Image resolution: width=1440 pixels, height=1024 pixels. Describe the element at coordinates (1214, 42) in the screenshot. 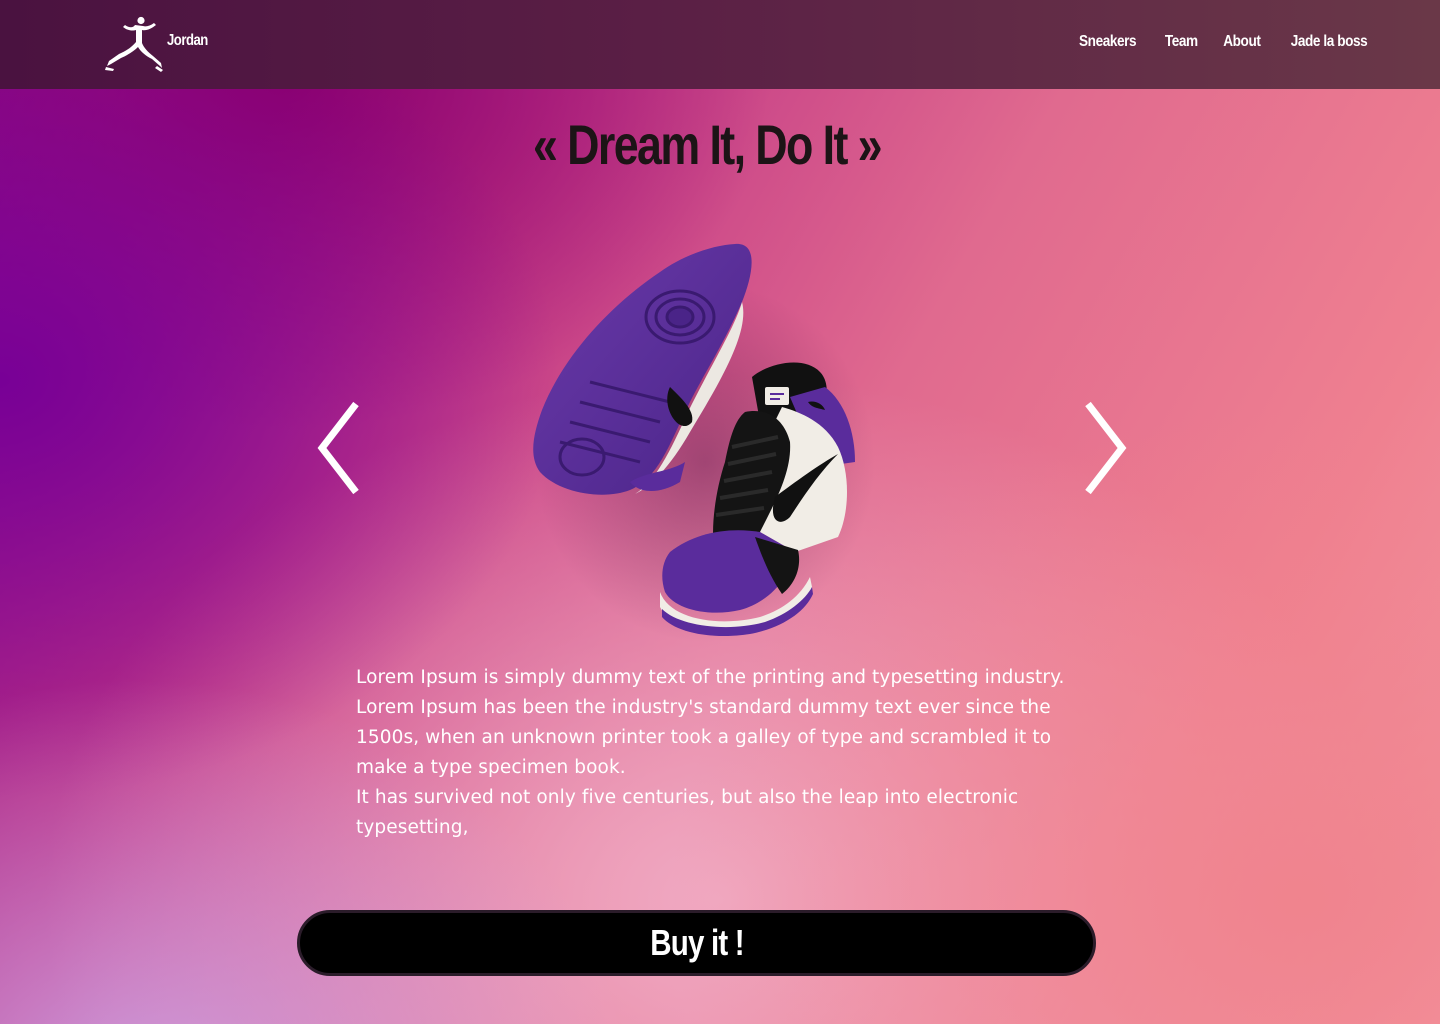

I see `main-nav: Sneakers Team About Jade la boss` at that location.